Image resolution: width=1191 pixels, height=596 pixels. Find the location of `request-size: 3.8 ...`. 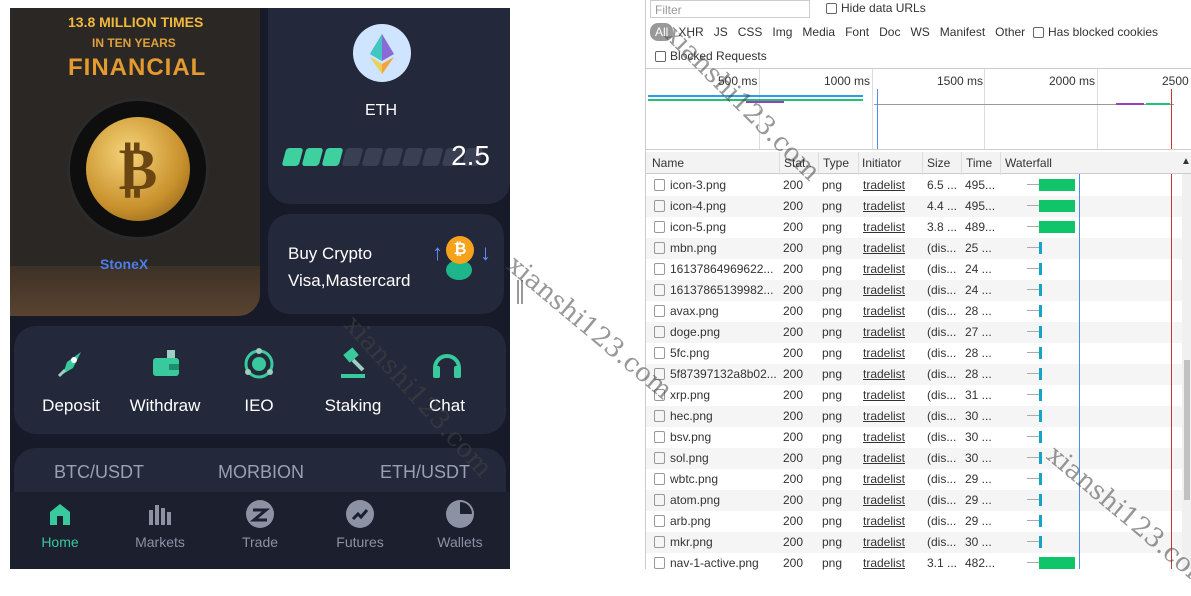

request-size: 3.8 ... is located at coordinates (942, 227).